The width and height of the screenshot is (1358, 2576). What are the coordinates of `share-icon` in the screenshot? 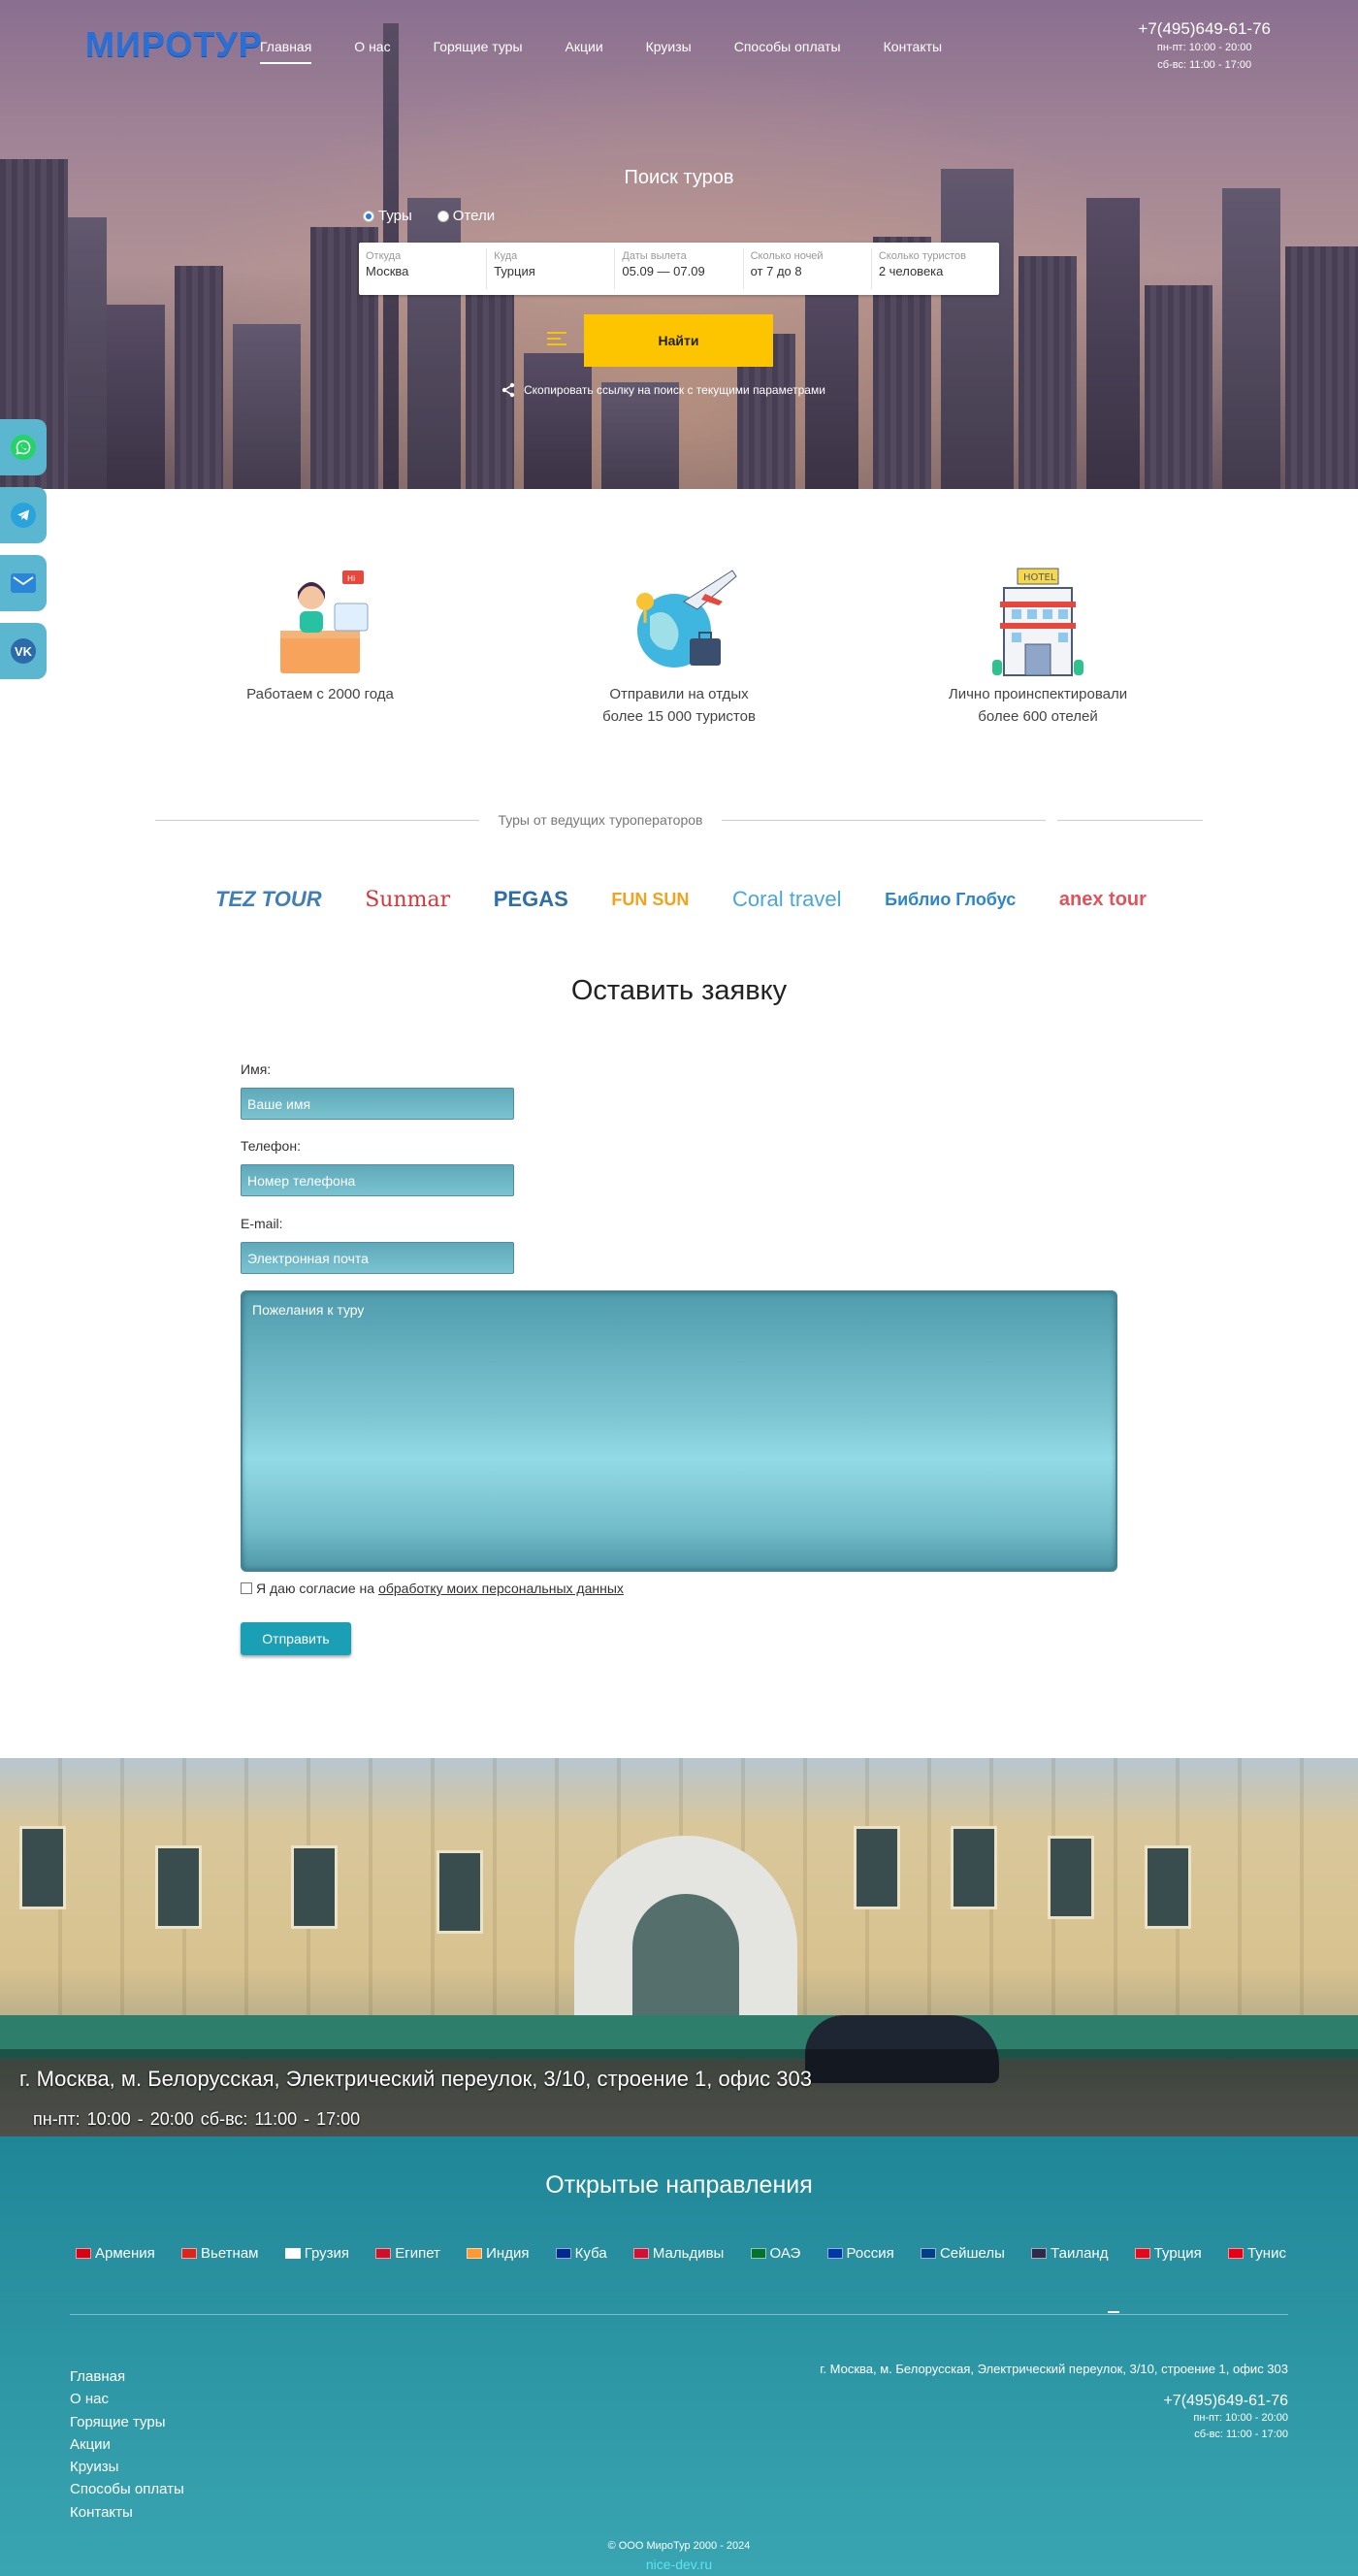 It's located at (508, 390).